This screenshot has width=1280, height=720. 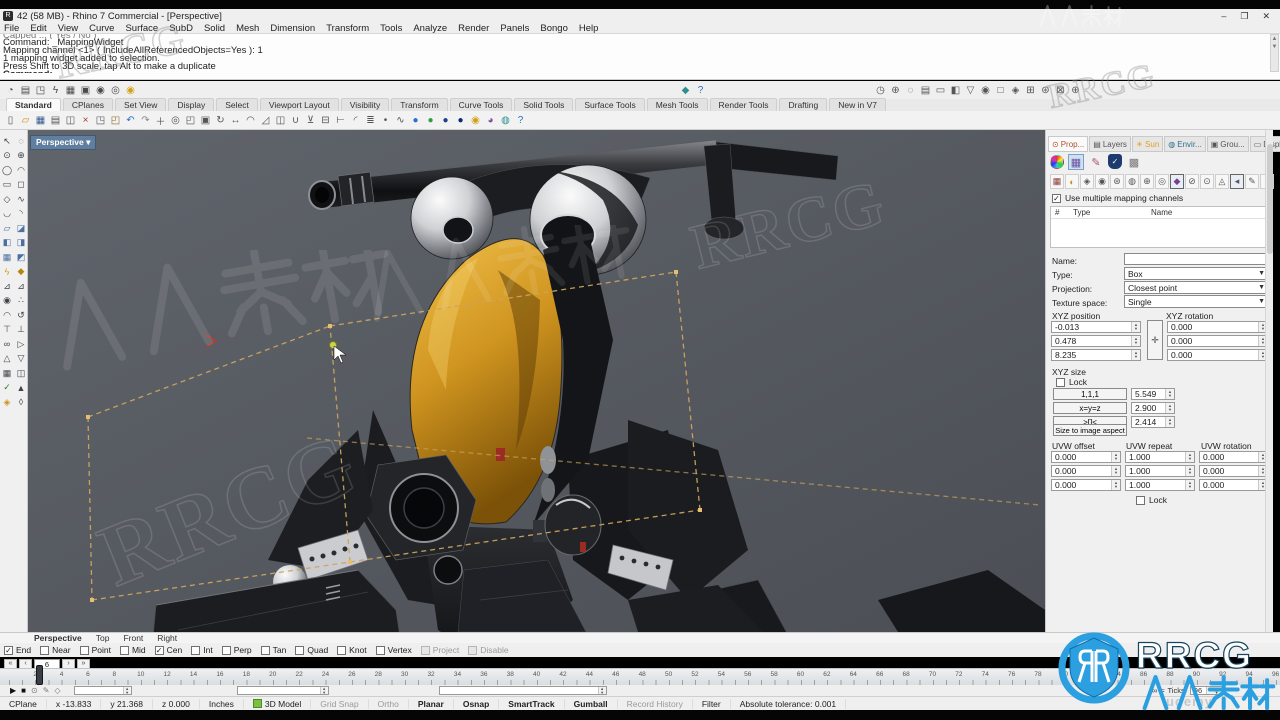 What do you see at coordinates (985, 90) in the screenshot?
I see `sphere-icon: ◉` at bounding box center [985, 90].